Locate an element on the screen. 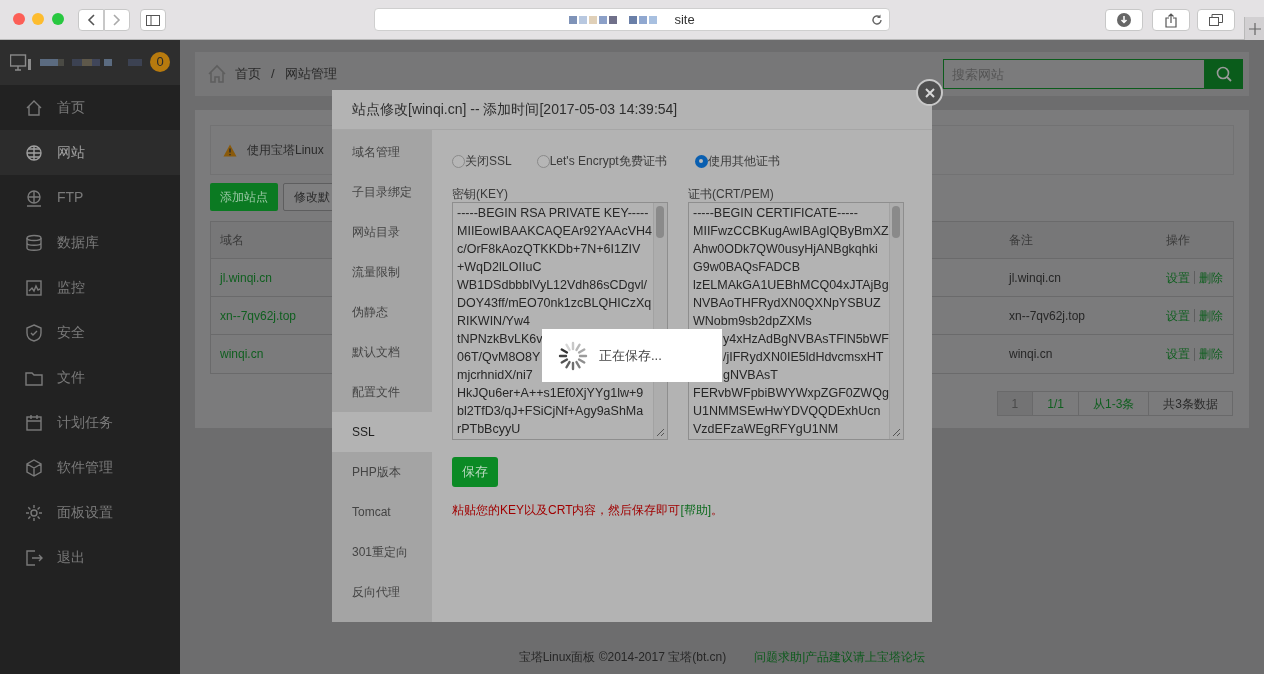 This screenshot has height=674, width=1264. sidebar-item: 安全 is located at coordinates (90, 332).